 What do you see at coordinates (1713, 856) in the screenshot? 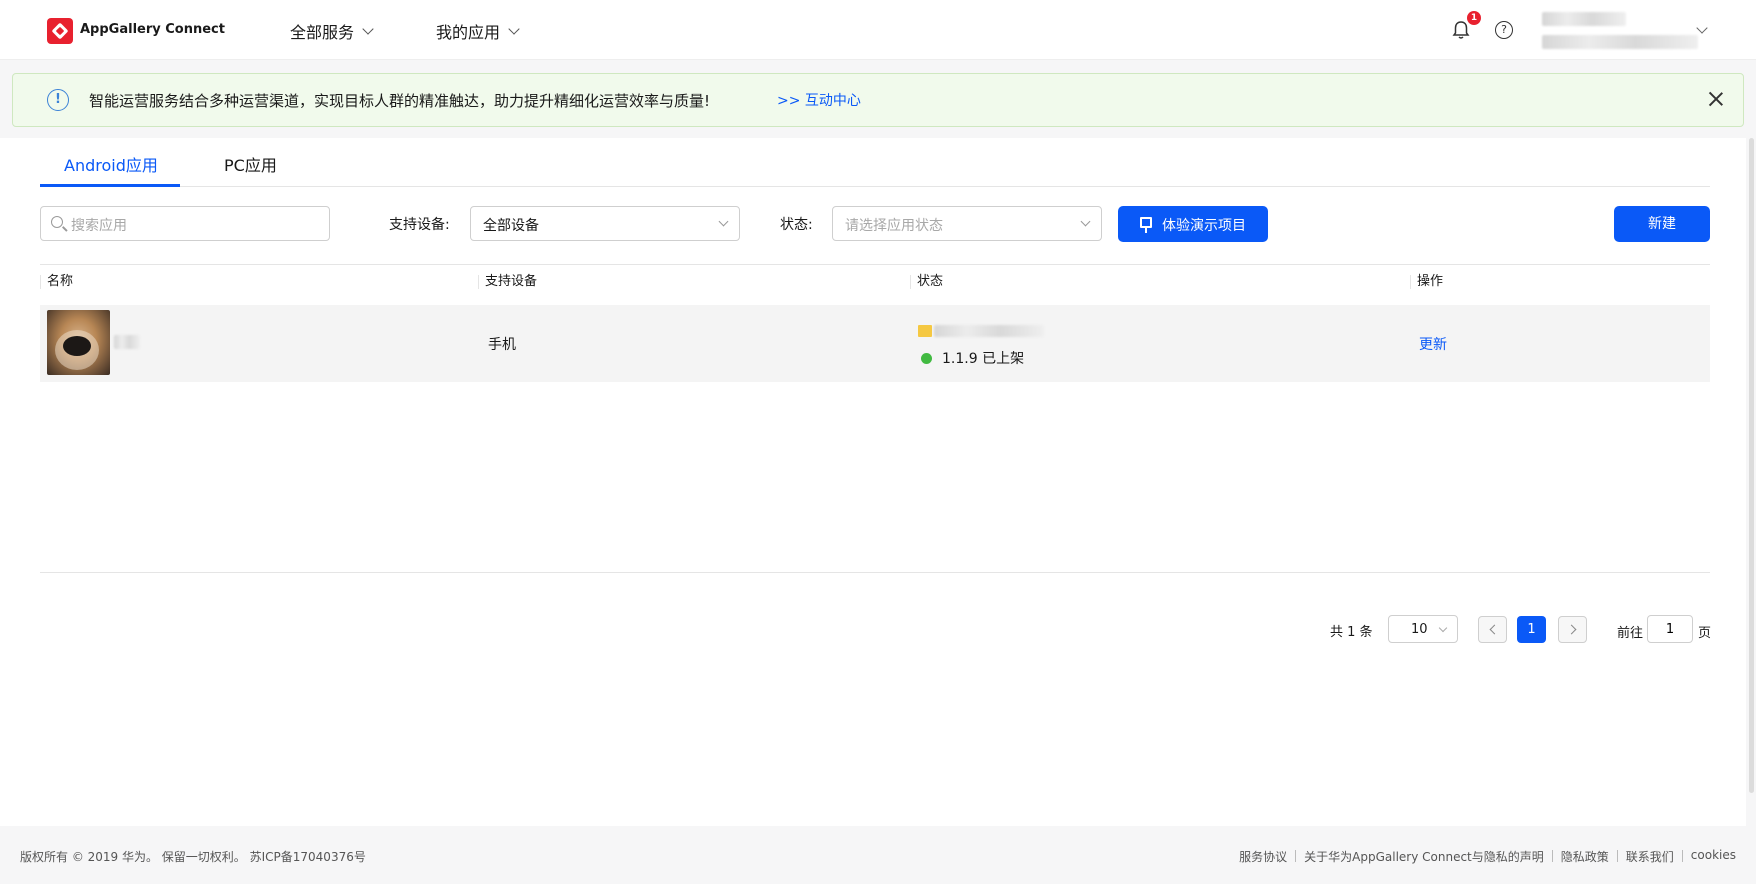
I see `footer-link-cookies: cookies` at bounding box center [1713, 856].